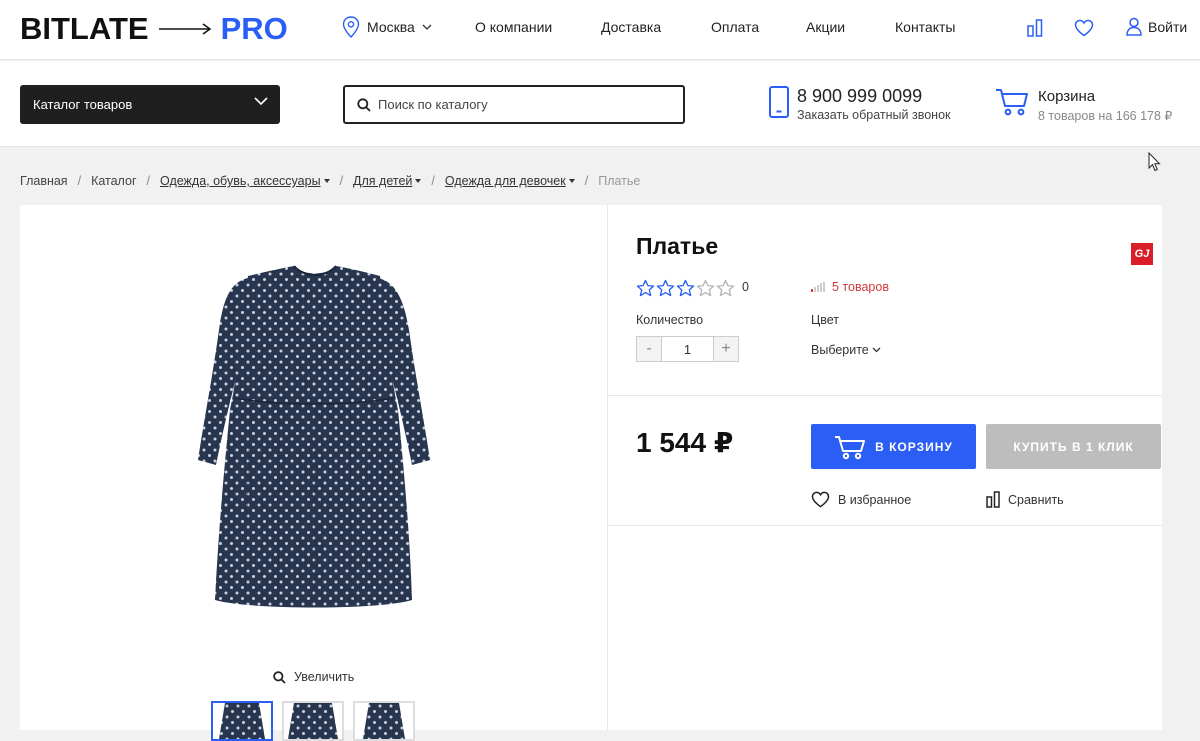 This screenshot has width=1200, height=741. Describe the element at coordinates (1105, 116) in the screenshot. I see `cart-summary: 8 товаров на 166 178 ₽` at that location.